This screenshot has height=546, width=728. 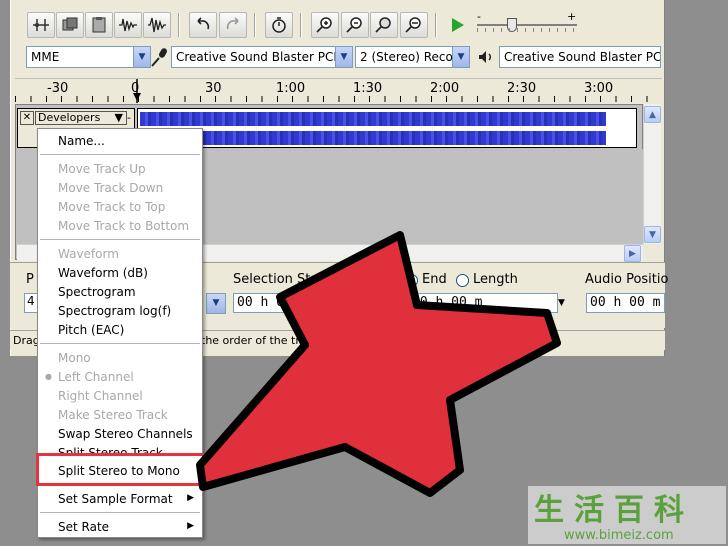 What do you see at coordinates (110, 188) in the screenshot?
I see `menu-item-move-track-down: Move Track Down` at bounding box center [110, 188].